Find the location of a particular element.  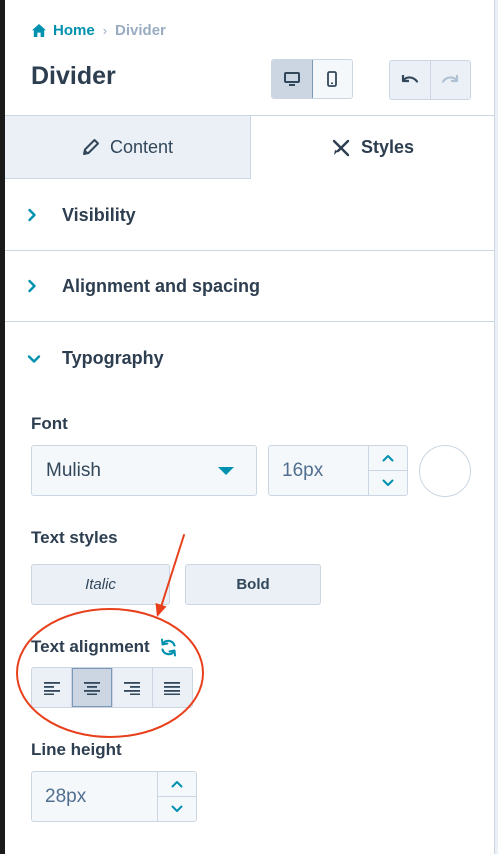

font-size-increase is located at coordinates (388, 458).